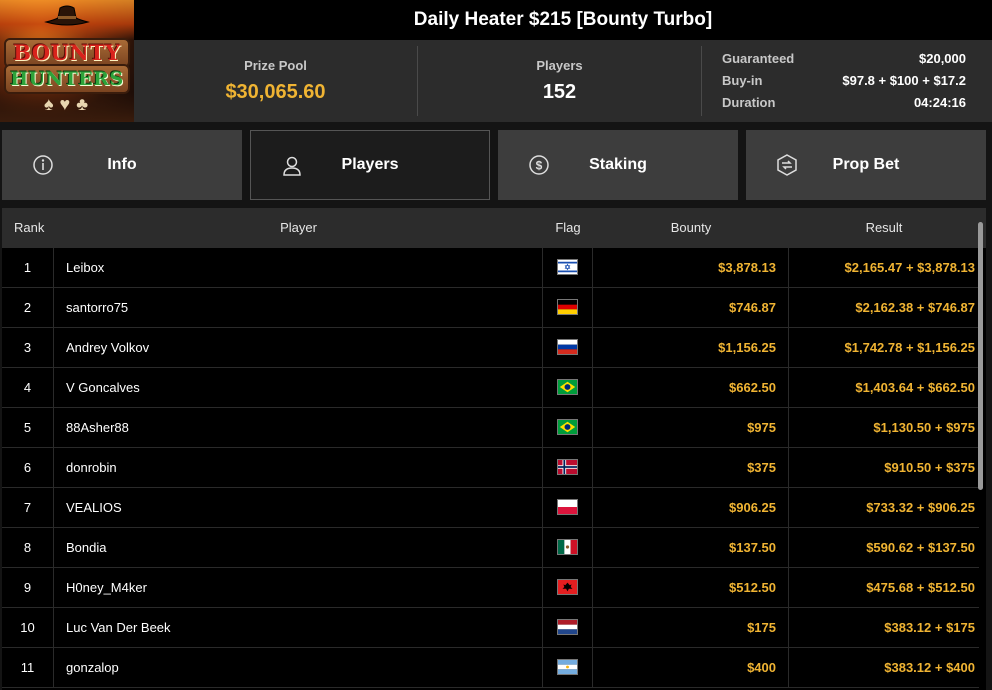 The image size is (992, 690). I want to click on player-name-cell: V Goncalves, so click(298, 388).